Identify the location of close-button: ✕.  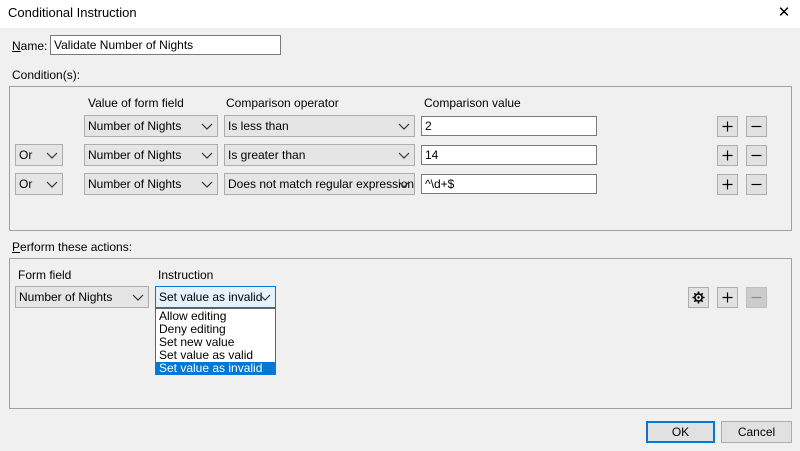
(784, 13).